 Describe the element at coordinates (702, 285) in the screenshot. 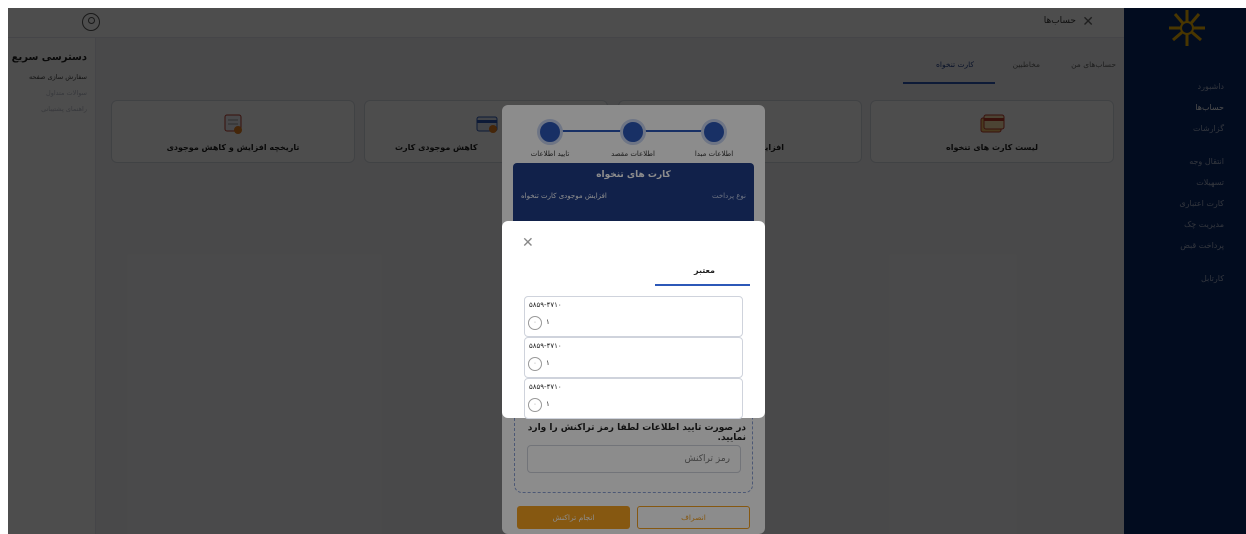

I see `active-tab-indicator` at that location.